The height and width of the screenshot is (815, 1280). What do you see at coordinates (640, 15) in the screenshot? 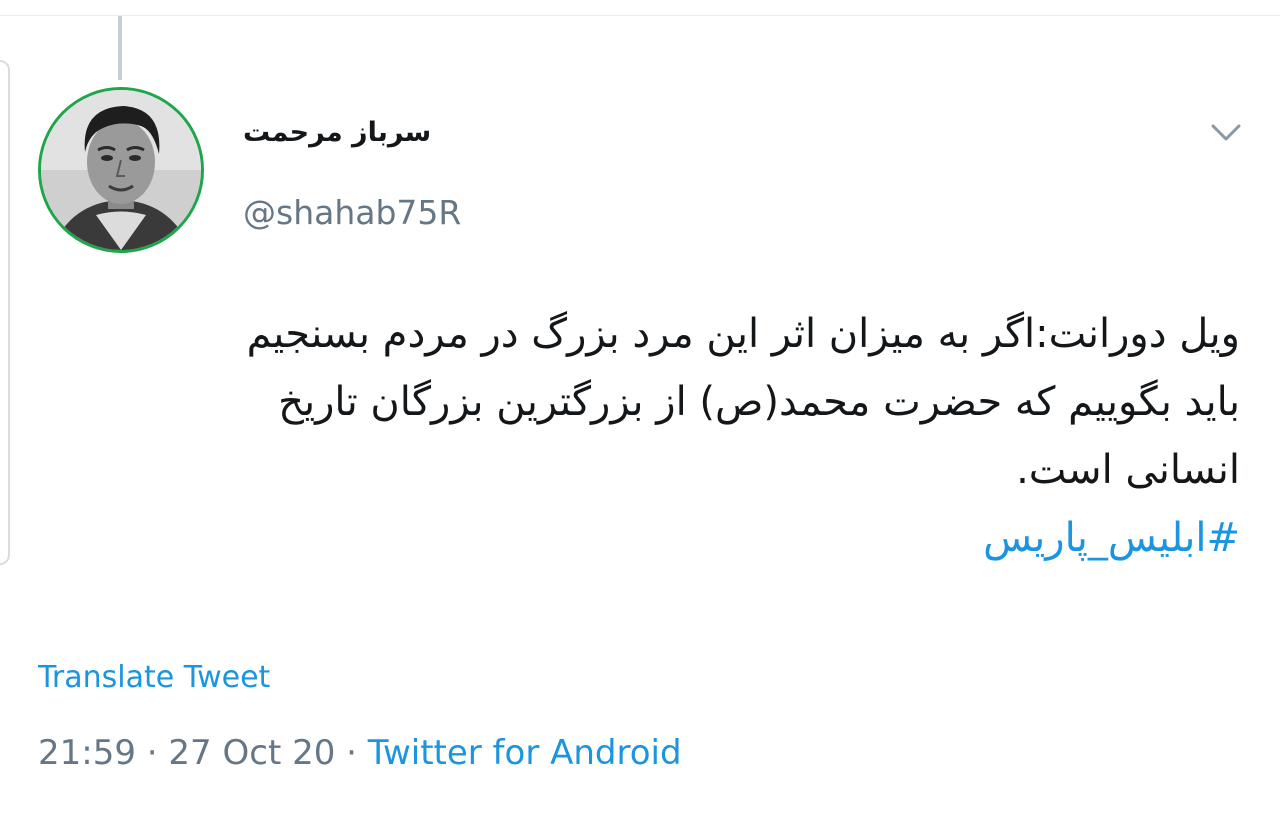
I see `top-divider` at bounding box center [640, 15].